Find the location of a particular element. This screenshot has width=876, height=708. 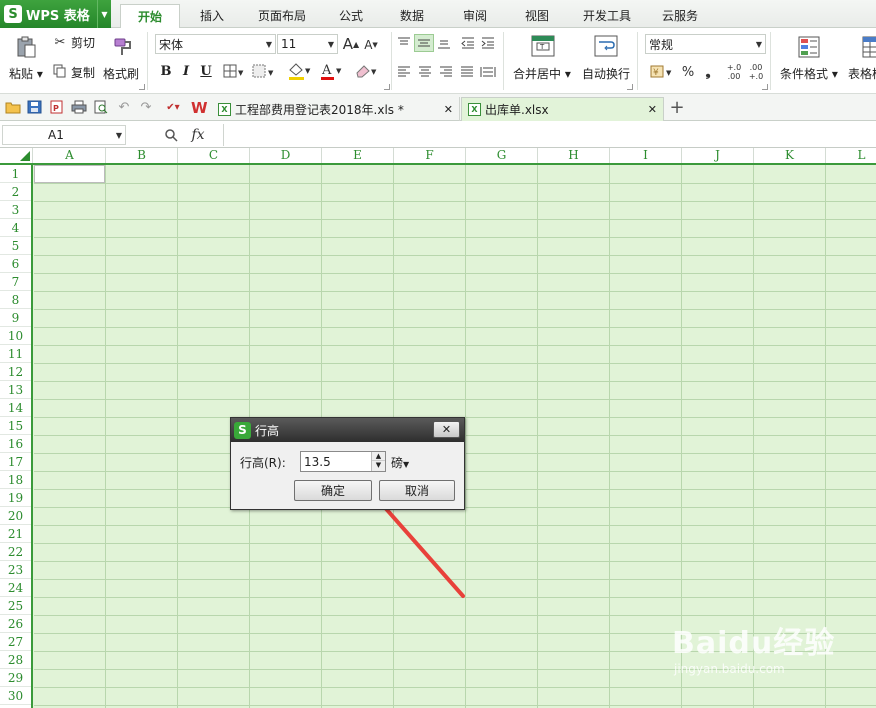

column-header: C is located at coordinates (214, 155).